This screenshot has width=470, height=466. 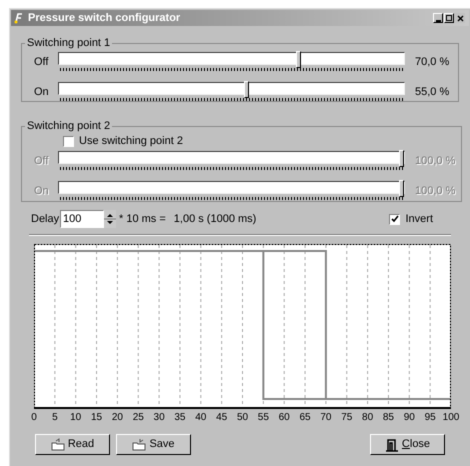 I want to click on delay-label: Delay, so click(x=44, y=219).